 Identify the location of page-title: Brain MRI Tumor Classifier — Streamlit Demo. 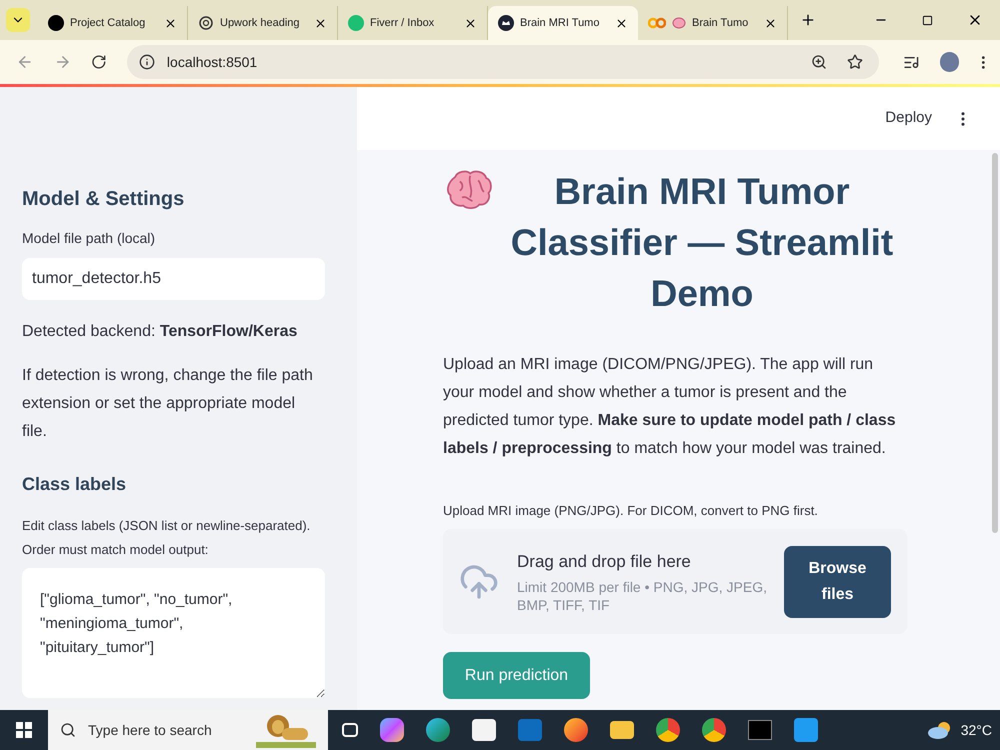
(702, 243).